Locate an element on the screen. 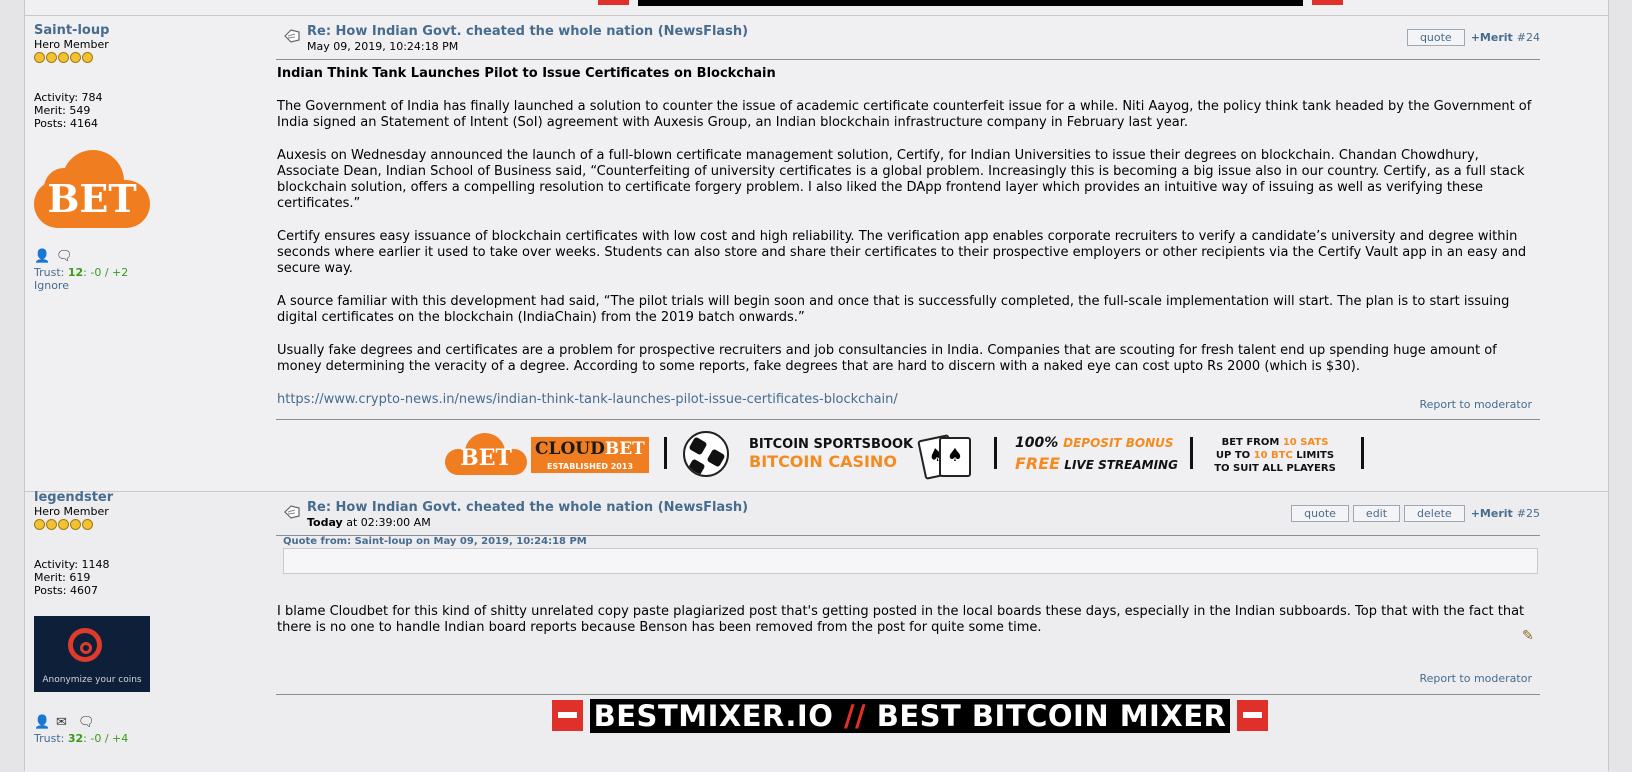 The image size is (1632, 772). up-to-line: UP TO 10 BTC LIMITS is located at coordinates (1275, 455).